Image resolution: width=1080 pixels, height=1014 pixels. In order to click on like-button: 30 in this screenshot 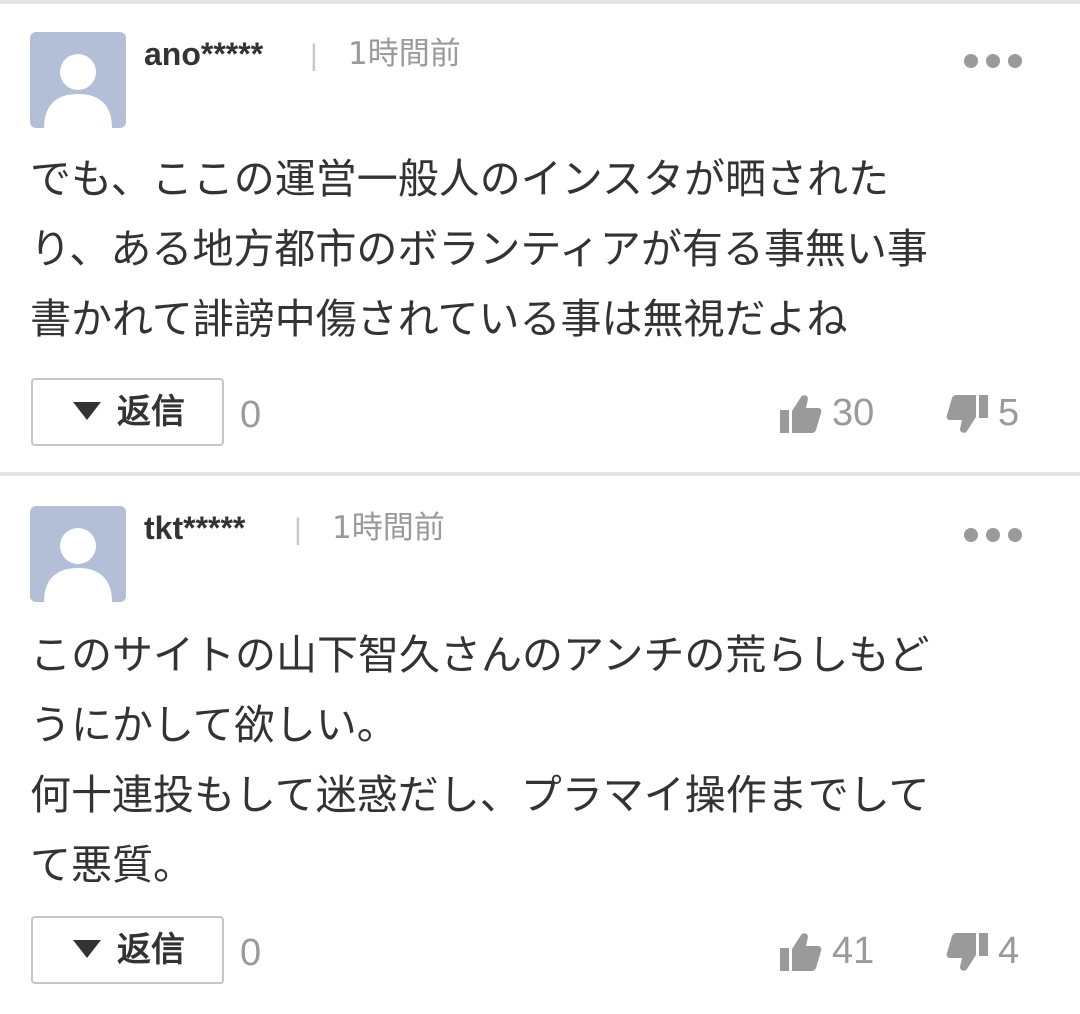, I will do `click(830, 415)`.